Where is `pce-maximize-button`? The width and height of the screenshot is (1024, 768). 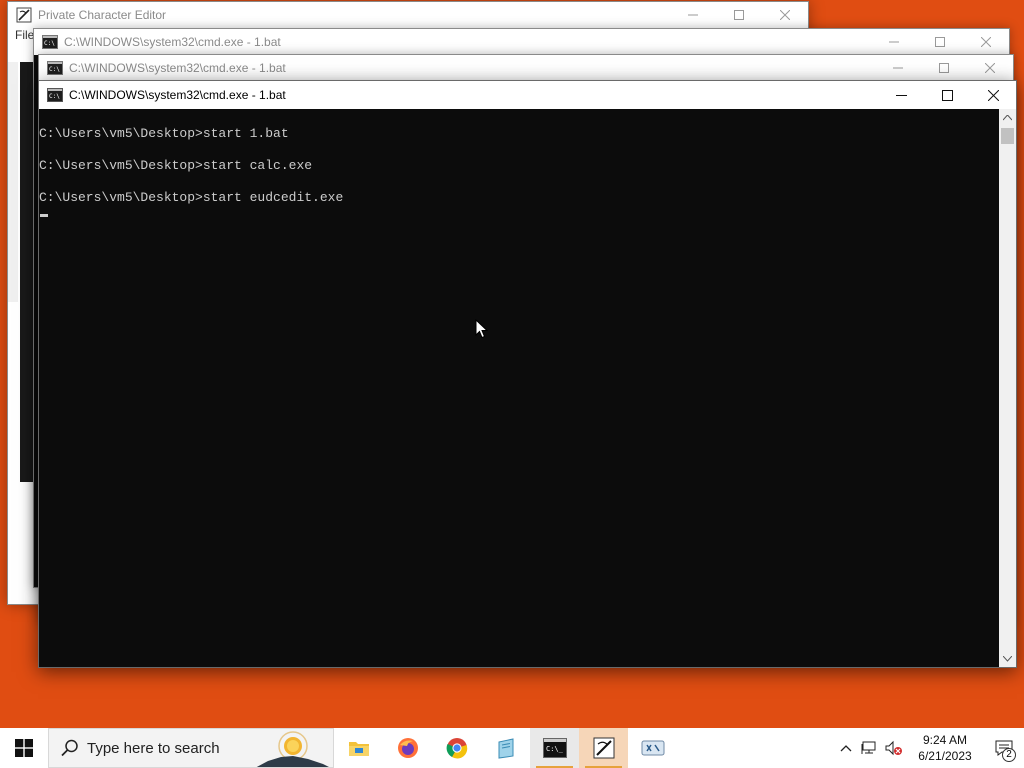
pce-maximize-button is located at coordinates (739, 15).